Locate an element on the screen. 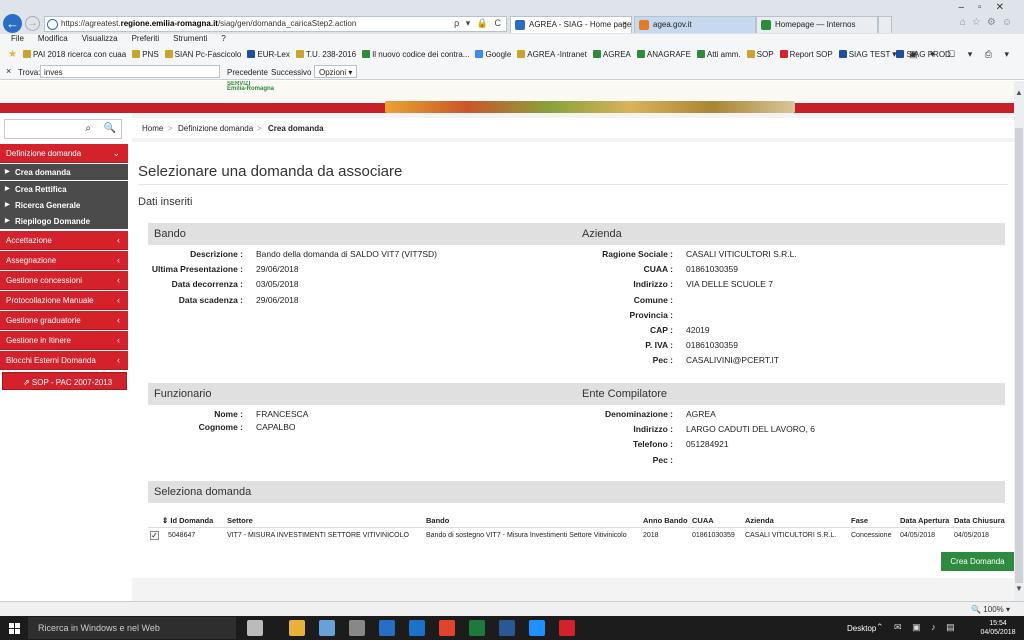  menu-modifica: Modifica is located at coordinates (53, 38).